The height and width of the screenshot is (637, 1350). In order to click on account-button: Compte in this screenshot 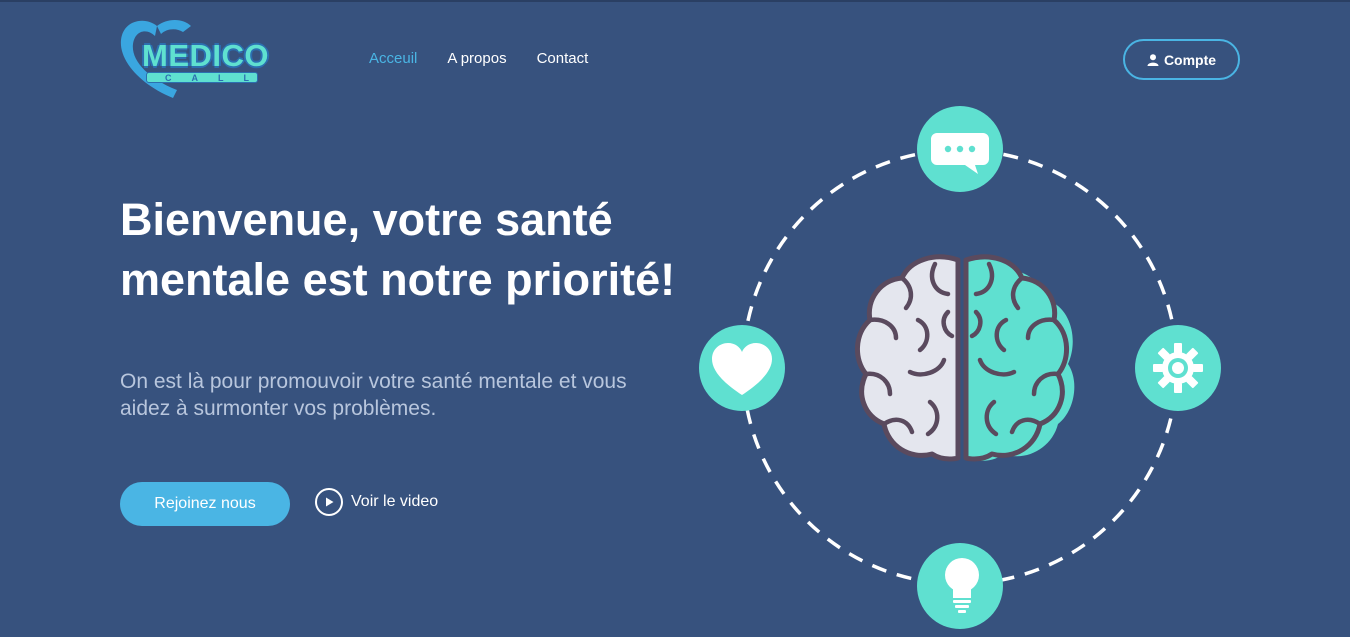, I will do `click(1181, 59)`.